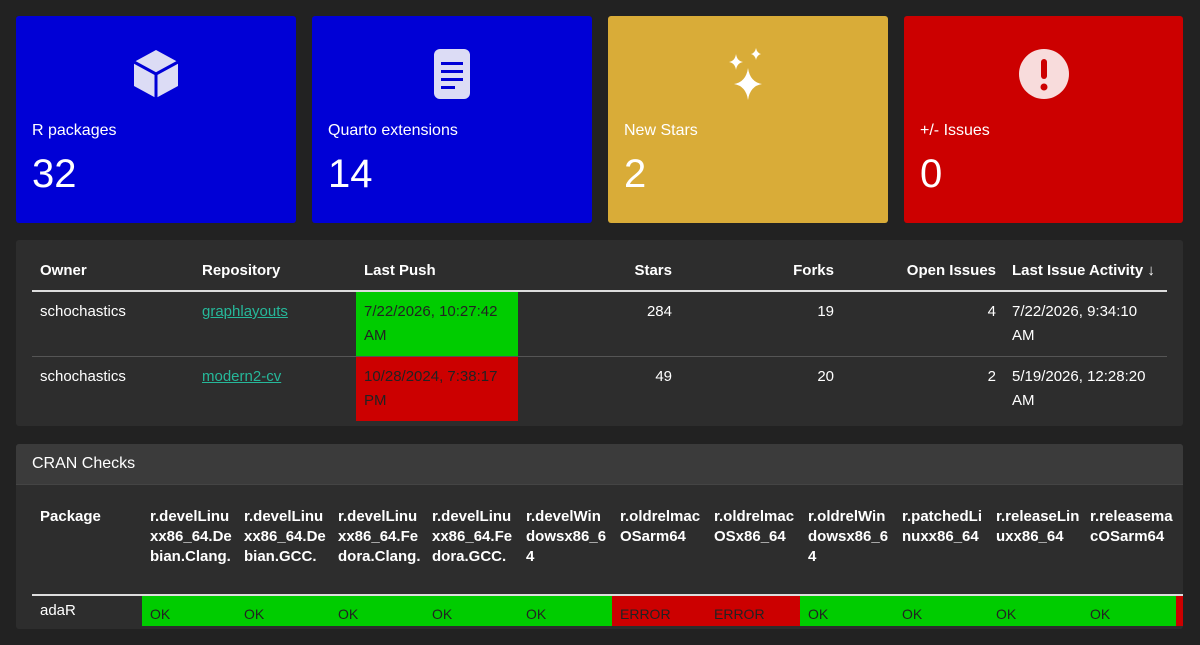  Describe the element at coordinates (1085, 271) in the screenshot. I see `column-header-last-issue-activity: Last Issue Activity ↓` at that location.